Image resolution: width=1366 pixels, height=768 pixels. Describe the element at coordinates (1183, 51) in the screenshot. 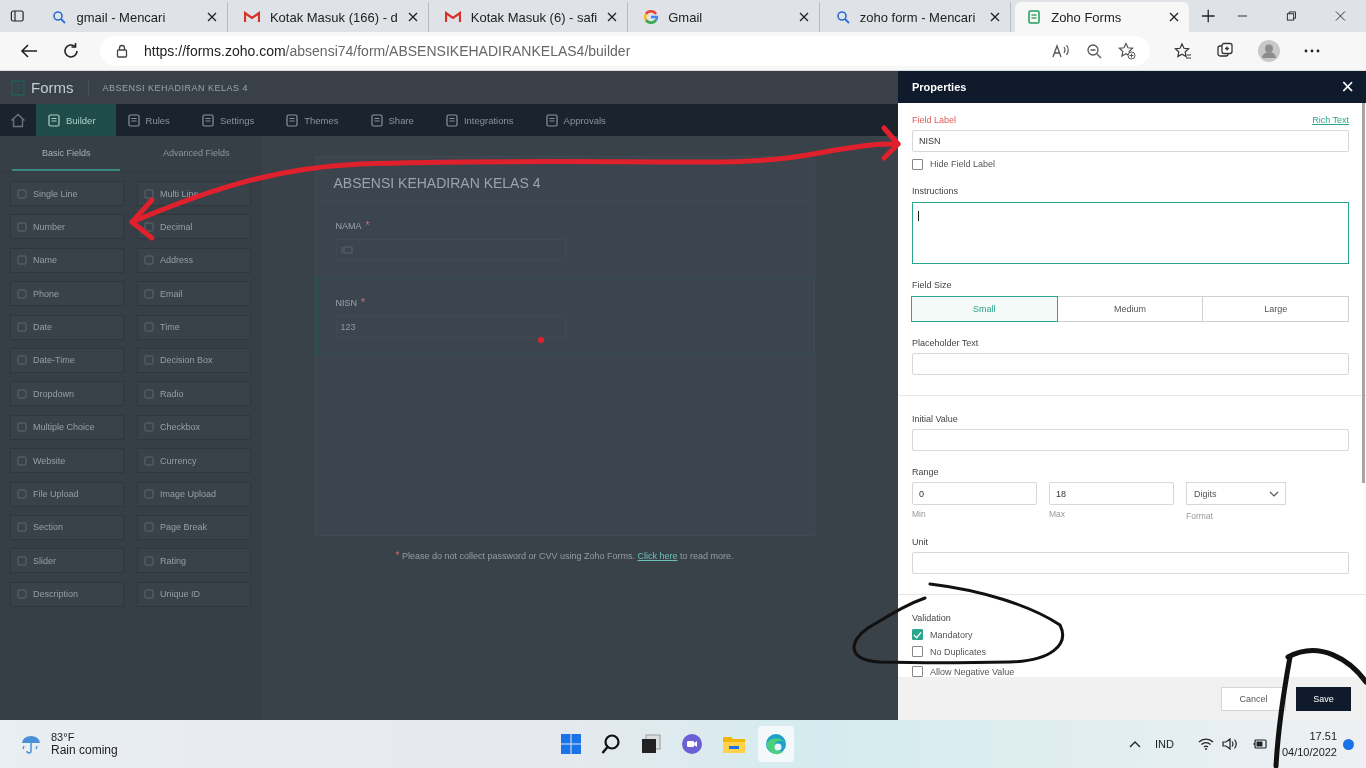

I see `favorites-icon` at that location.